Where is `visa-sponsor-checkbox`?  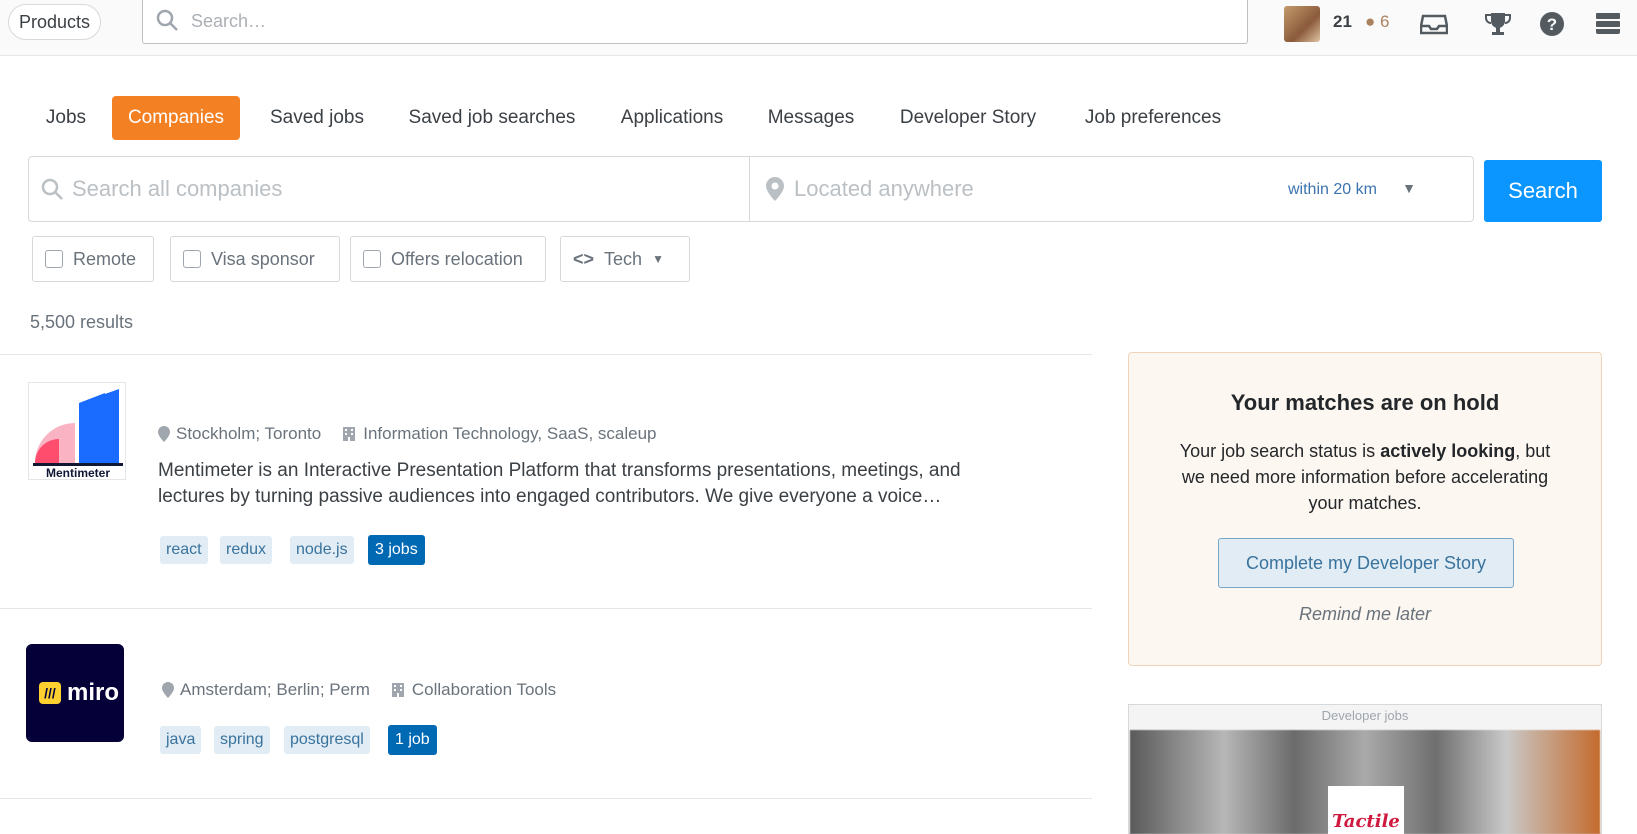 visa-sponsor-checkbox is located at coordinates (192, 259).